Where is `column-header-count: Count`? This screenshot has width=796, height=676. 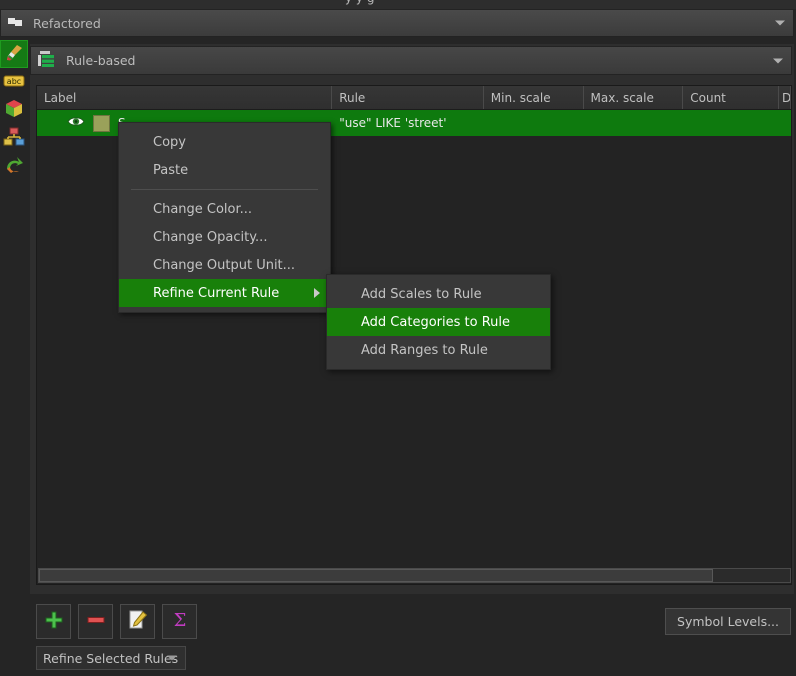 column-header-count: Count is located at coordinates (731, 97).